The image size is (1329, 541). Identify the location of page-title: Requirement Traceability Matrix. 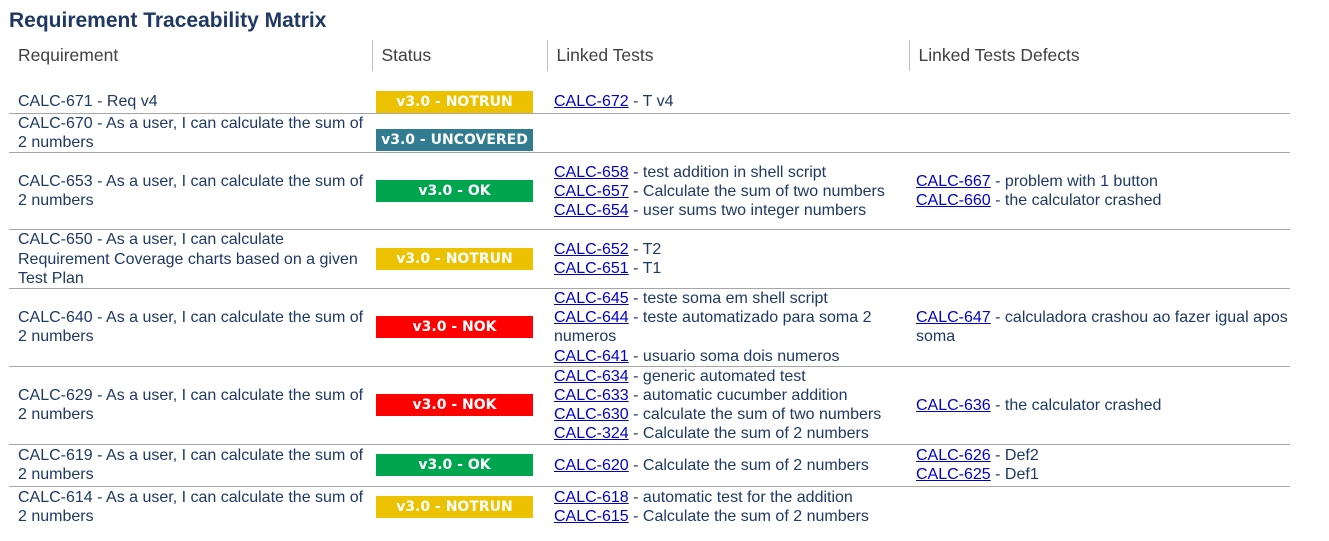
(168, 20).